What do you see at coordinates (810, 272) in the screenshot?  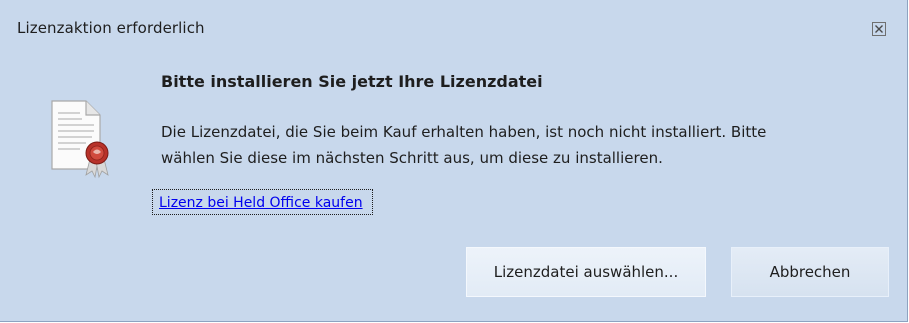 I see `cancel-button: Abbrechen` at bounding box center [810, 272].